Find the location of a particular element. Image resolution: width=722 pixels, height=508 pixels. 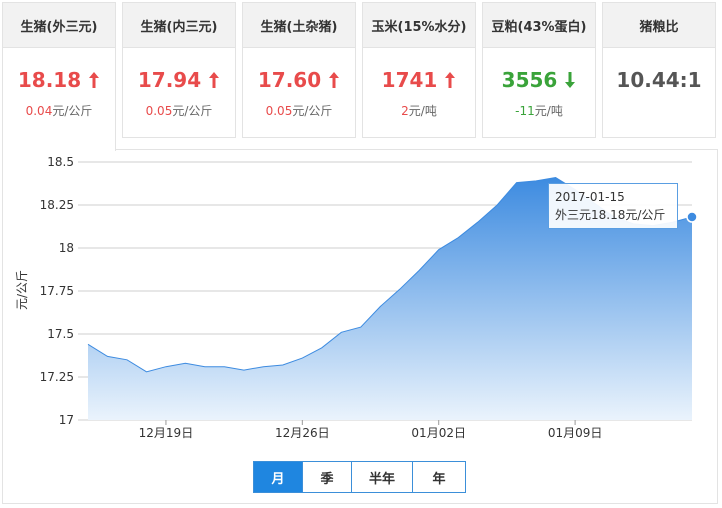

period-selector: 月 季 半年 年 is located at coordinates (359, 477).